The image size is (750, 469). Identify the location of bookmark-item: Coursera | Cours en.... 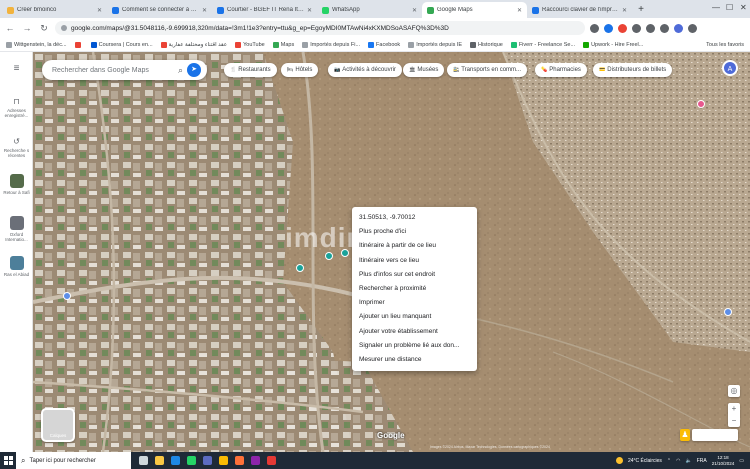
(121, 44).